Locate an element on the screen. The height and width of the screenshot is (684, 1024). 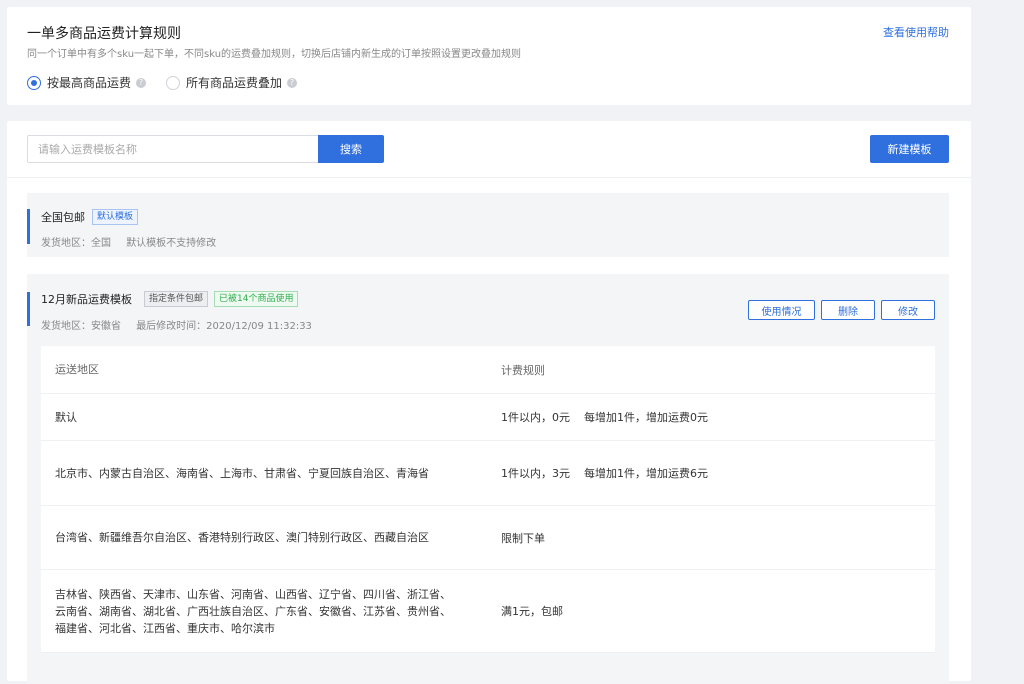
usage-tag: 已被14个商品使用 is located at coordinates (256, 299).